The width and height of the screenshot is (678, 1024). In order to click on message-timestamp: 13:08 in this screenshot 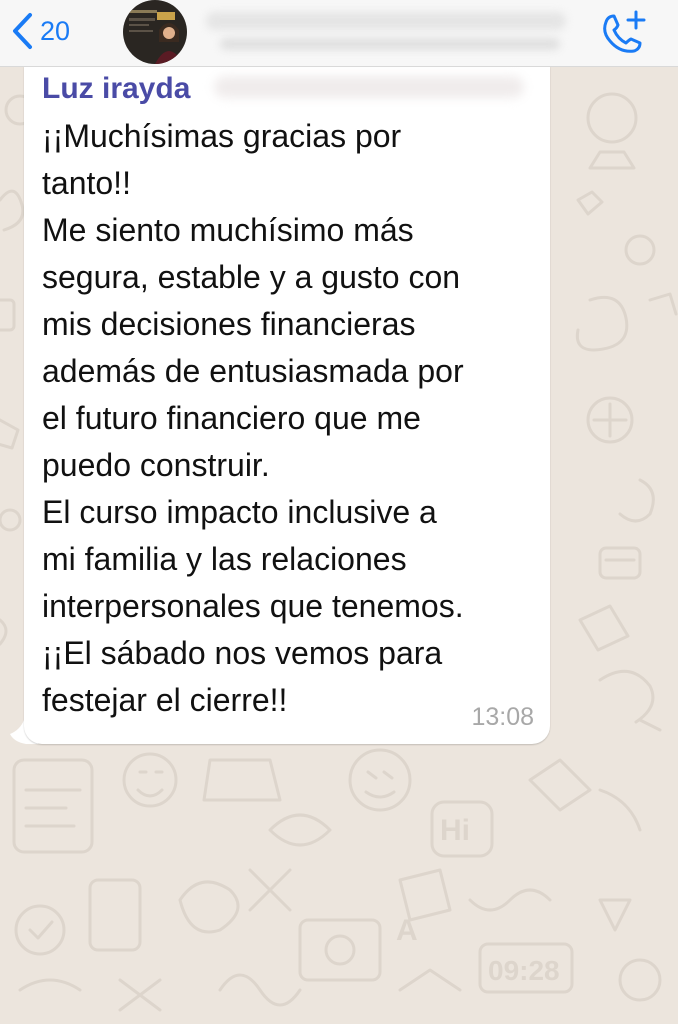, I will do `click(502, 717)`.